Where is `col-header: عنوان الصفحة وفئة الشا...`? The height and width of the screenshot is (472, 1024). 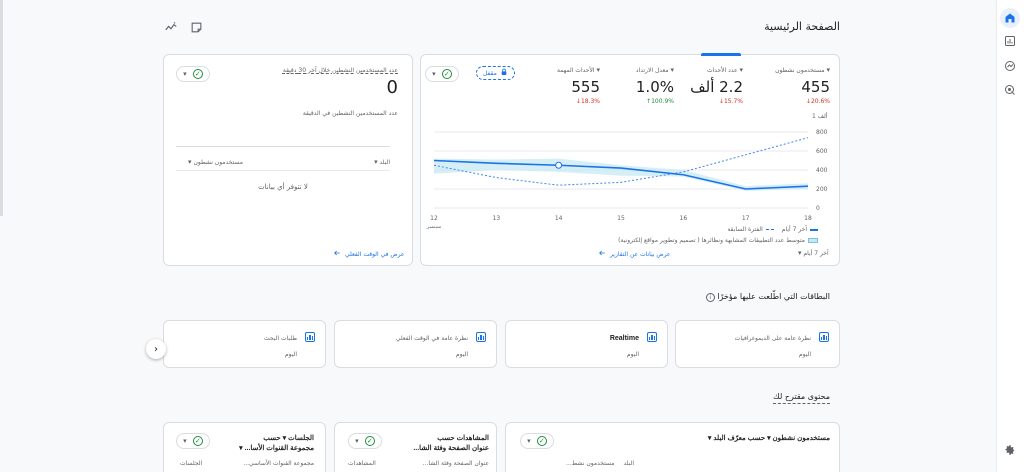 col-header: عنوان الصفحة وفئة الشا... is located at coordinates (455, 463).